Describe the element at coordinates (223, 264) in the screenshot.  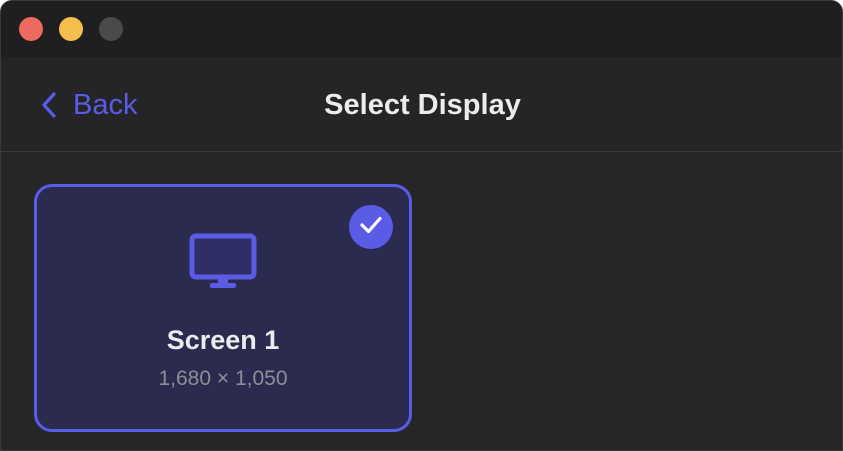
I see `monitor-icon` at that location.